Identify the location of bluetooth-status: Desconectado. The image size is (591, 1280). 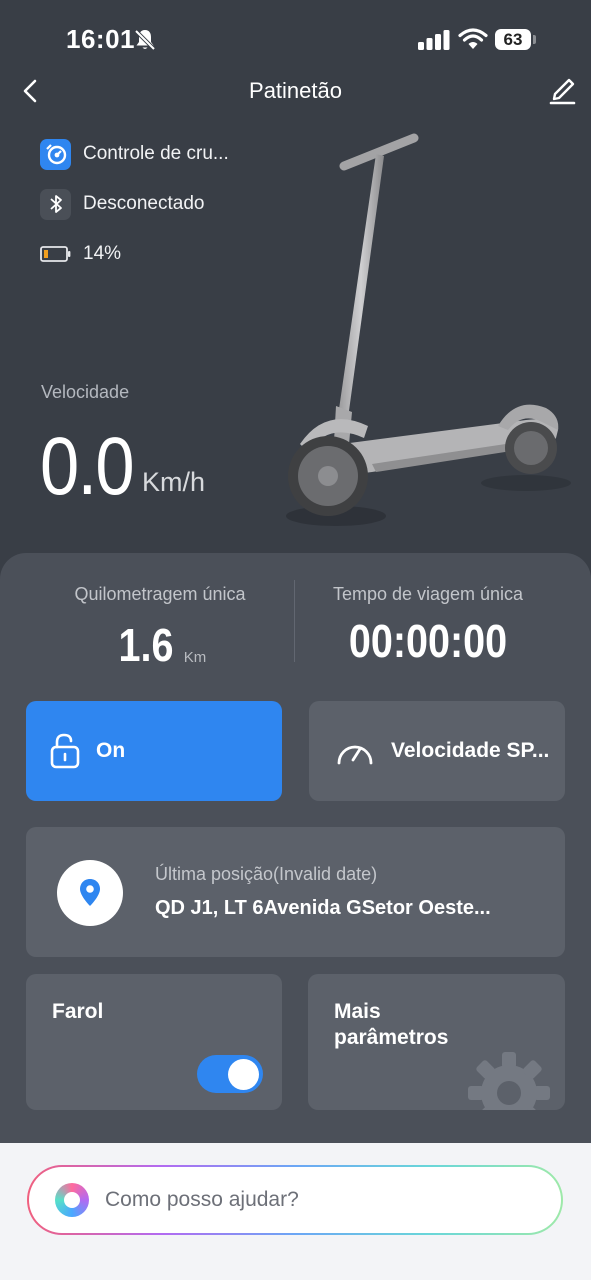
(144, 203).